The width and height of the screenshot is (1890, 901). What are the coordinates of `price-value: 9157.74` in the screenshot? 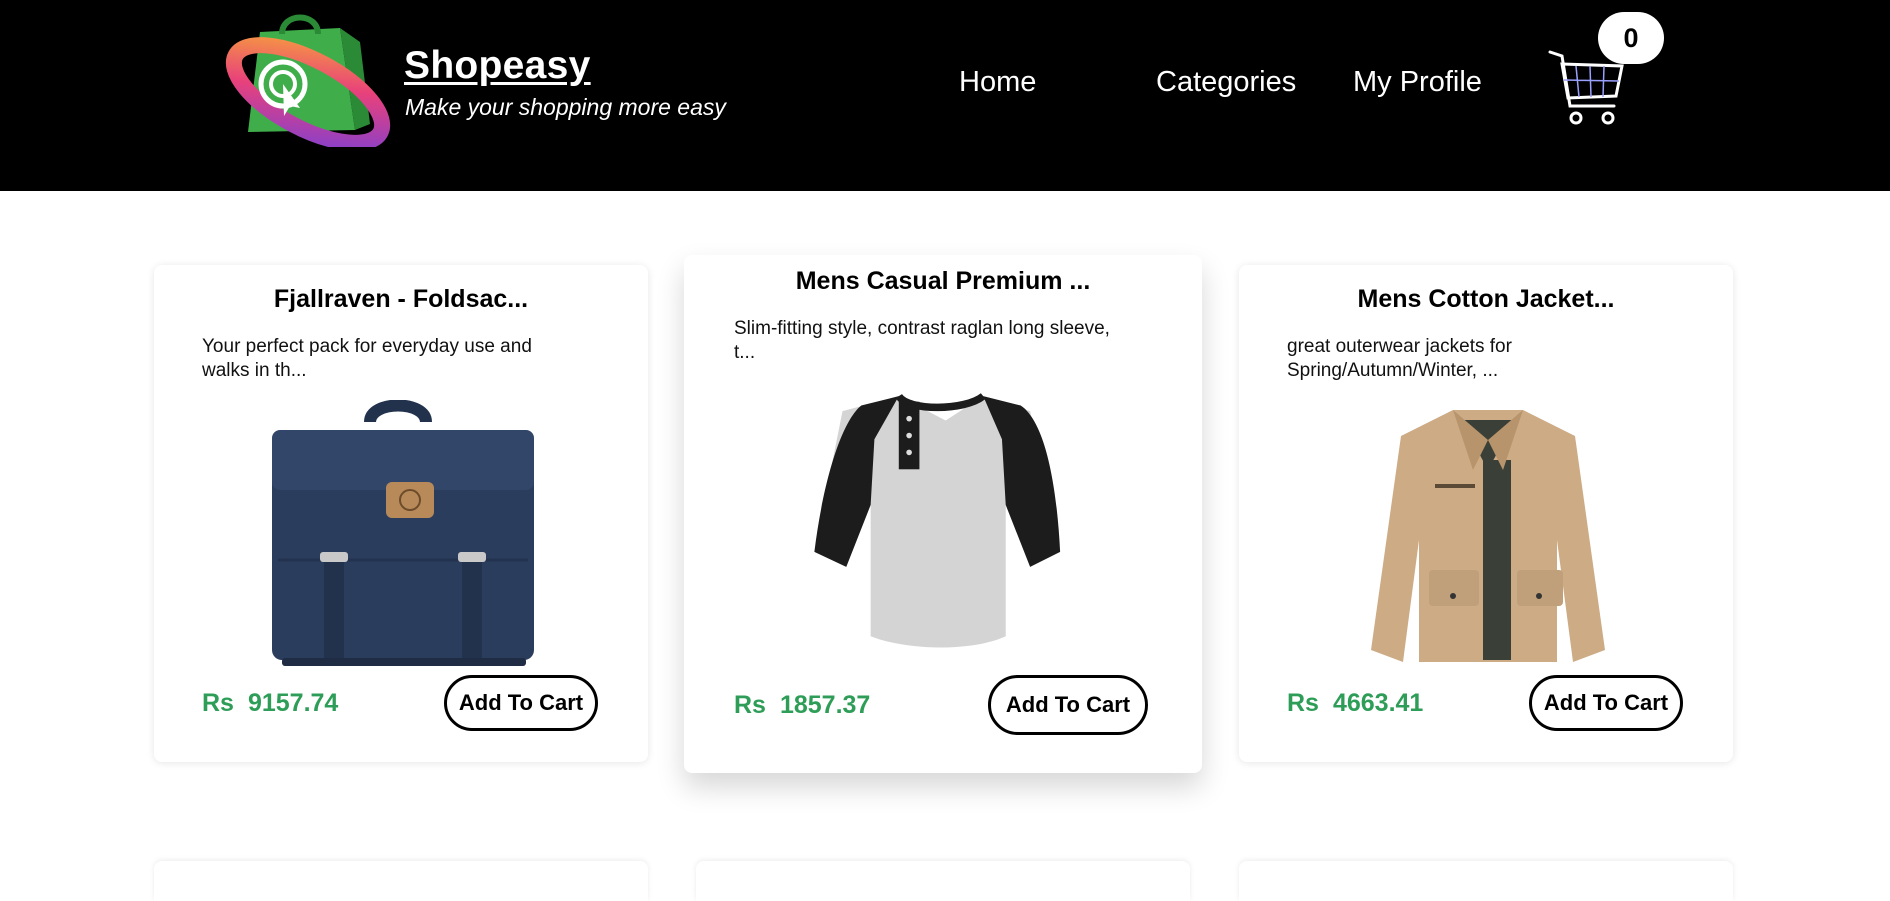 It's located at (293, 703).